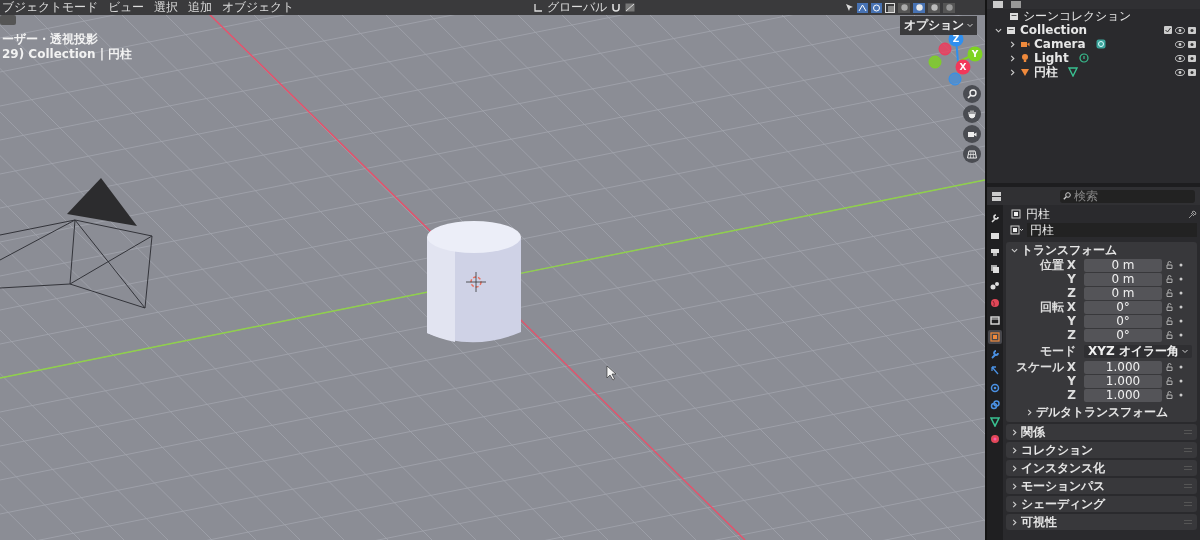 The width and height of the screenshot is (1200, 540). What do you see at coordinates (995, 303) in the screenshot?
I see `globe-icon` at bounding box center [995, 303].